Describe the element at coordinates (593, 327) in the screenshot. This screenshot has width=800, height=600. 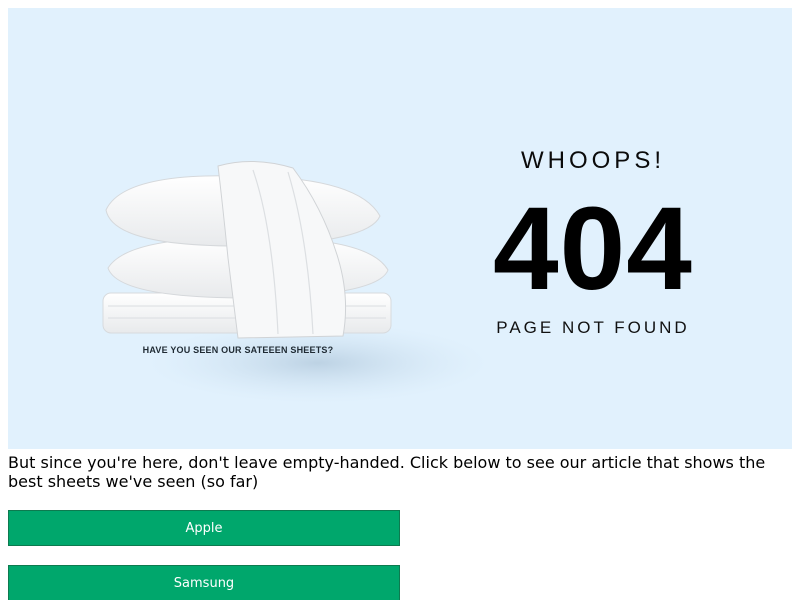
I see `error-subheading: PAGE NOT FOUND` at that location.